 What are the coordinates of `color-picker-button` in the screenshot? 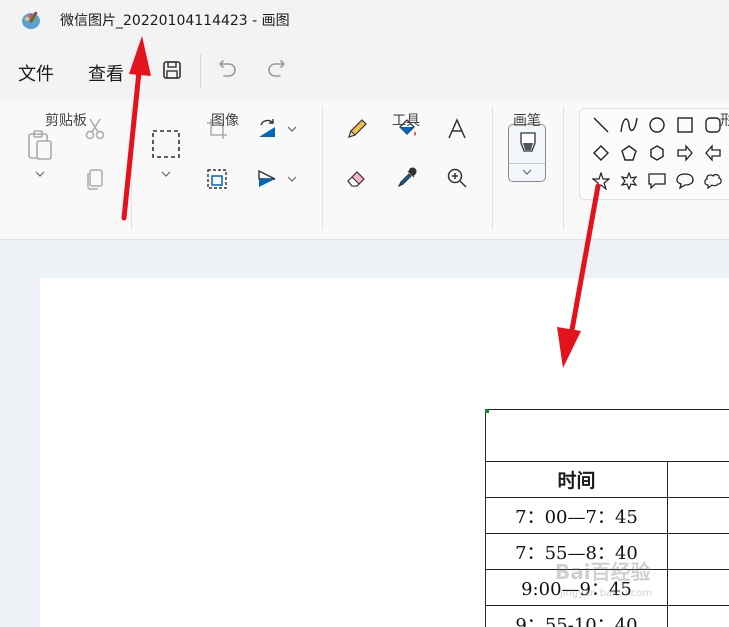 It's located at (407, 178).